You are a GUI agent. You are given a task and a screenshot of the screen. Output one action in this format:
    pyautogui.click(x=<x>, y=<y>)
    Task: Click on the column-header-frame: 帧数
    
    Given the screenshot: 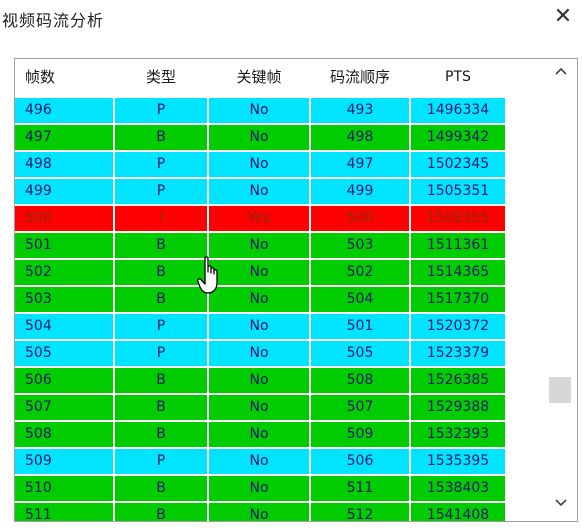 What is the action you would take?
    pyautogui.click(x=64, y=77)
    